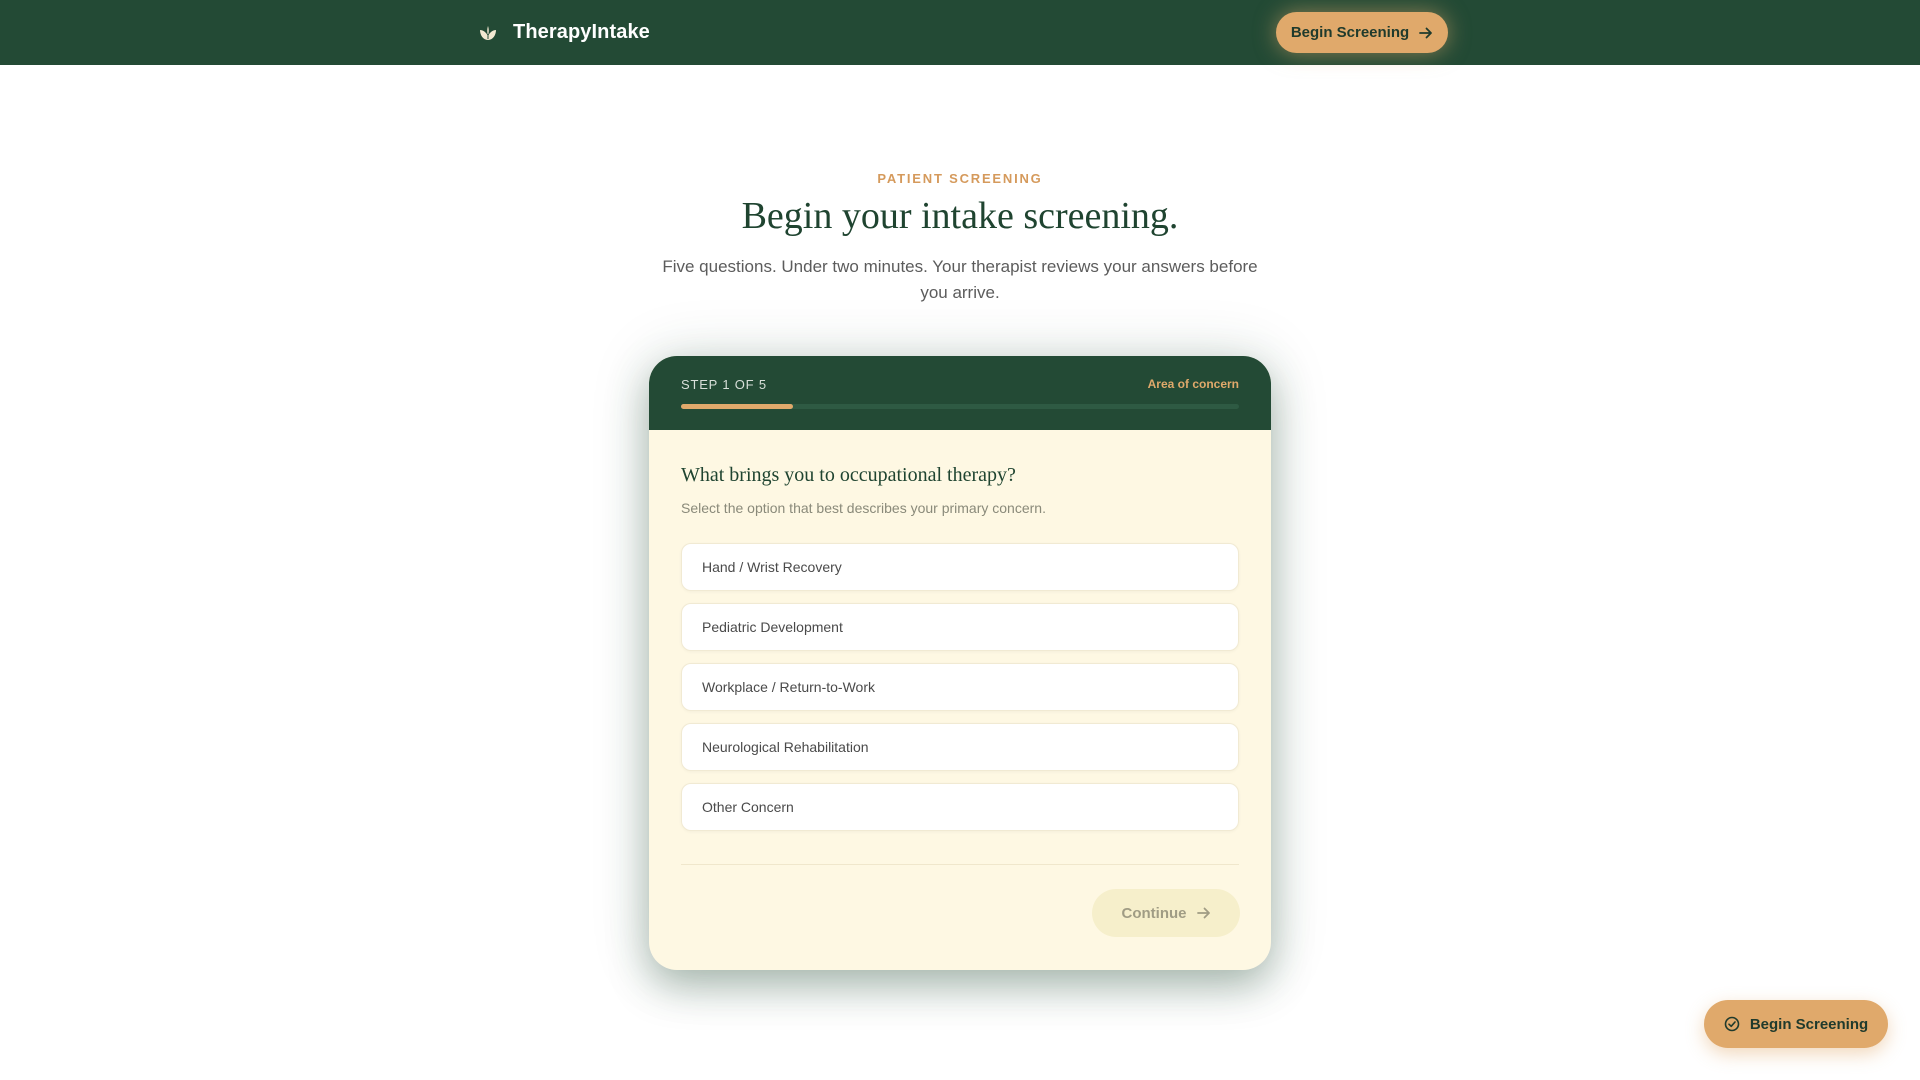 The image size is (1920, 1080). Describe the element at coordinates (960, 687) in the screenshot. I see `option-workplace-return-to-work: Workplace / Return-to-Work` at that location.